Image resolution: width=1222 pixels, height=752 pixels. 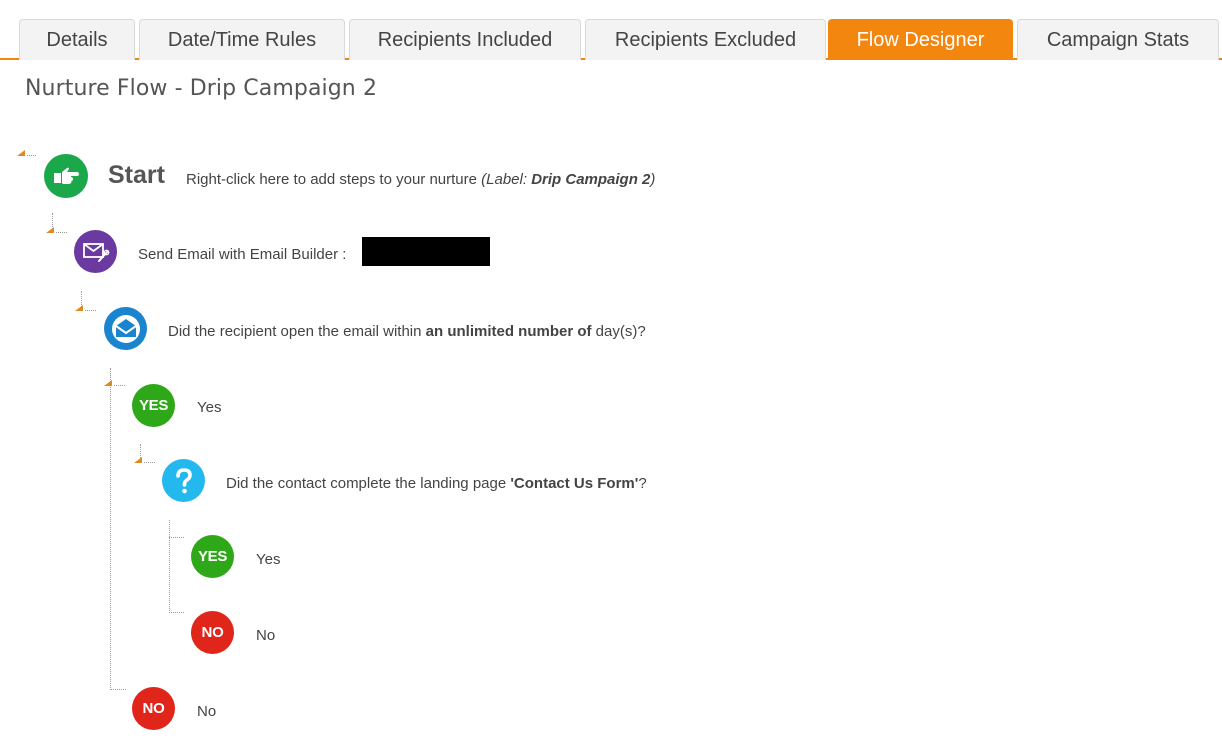 I want to click on start-label-value: Drip Campaign 2, so click(x=591, y=179).